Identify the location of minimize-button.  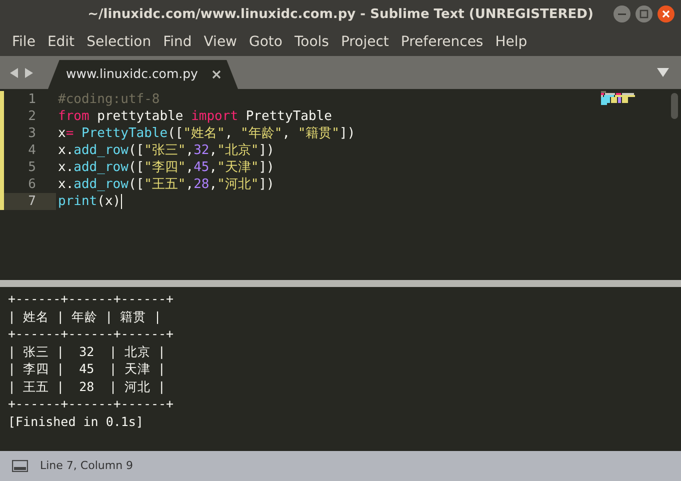
(622, 14).